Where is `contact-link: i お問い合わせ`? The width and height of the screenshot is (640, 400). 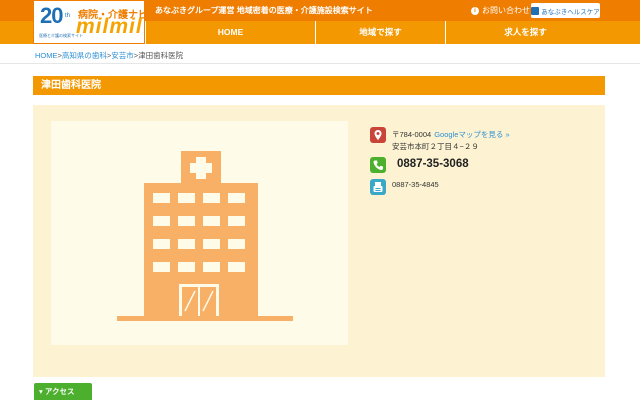
contact-link: i お問い合わせ is located at coordinates (500, 10).